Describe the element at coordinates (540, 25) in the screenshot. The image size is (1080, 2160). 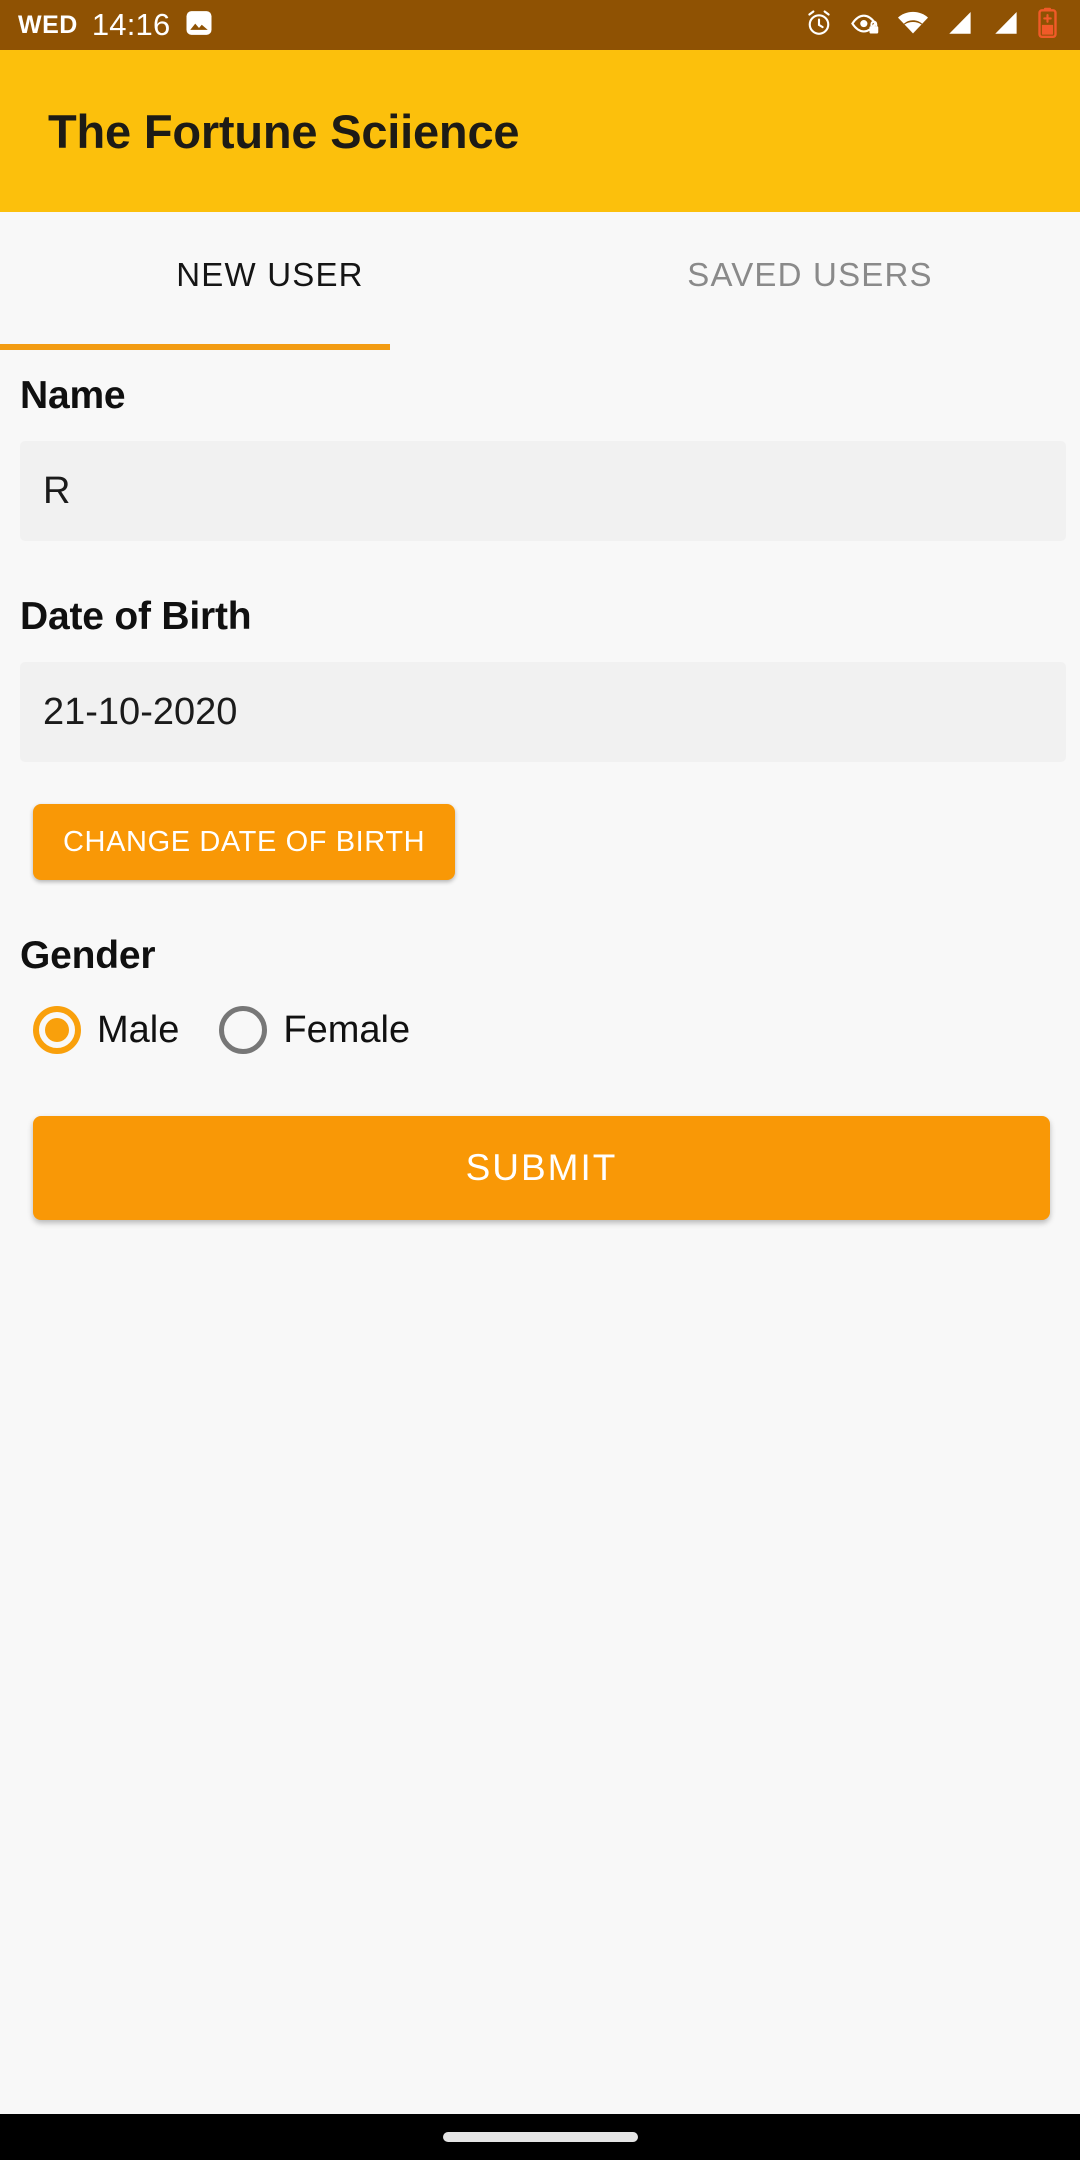
I see `status-bar: WED 14:16` at that location.